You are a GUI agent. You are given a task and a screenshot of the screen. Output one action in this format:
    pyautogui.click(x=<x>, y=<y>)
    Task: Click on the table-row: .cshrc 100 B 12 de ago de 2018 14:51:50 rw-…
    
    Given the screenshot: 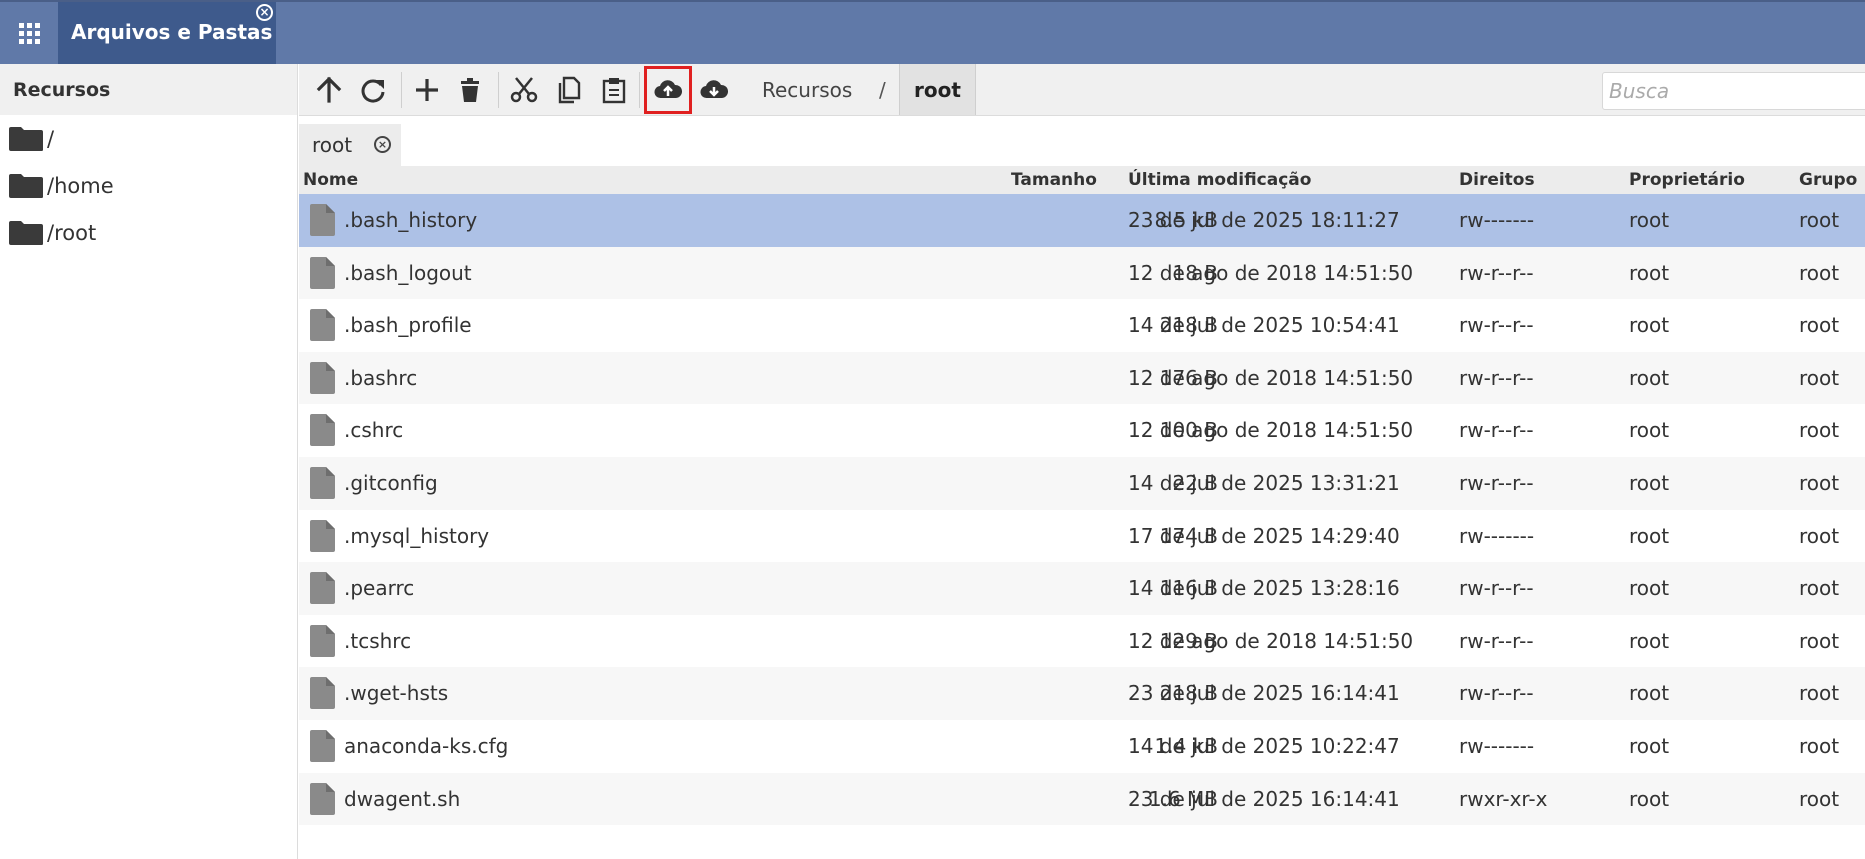 What is the action you would take?
    pyautogui.click(x=1082, y=430)
    